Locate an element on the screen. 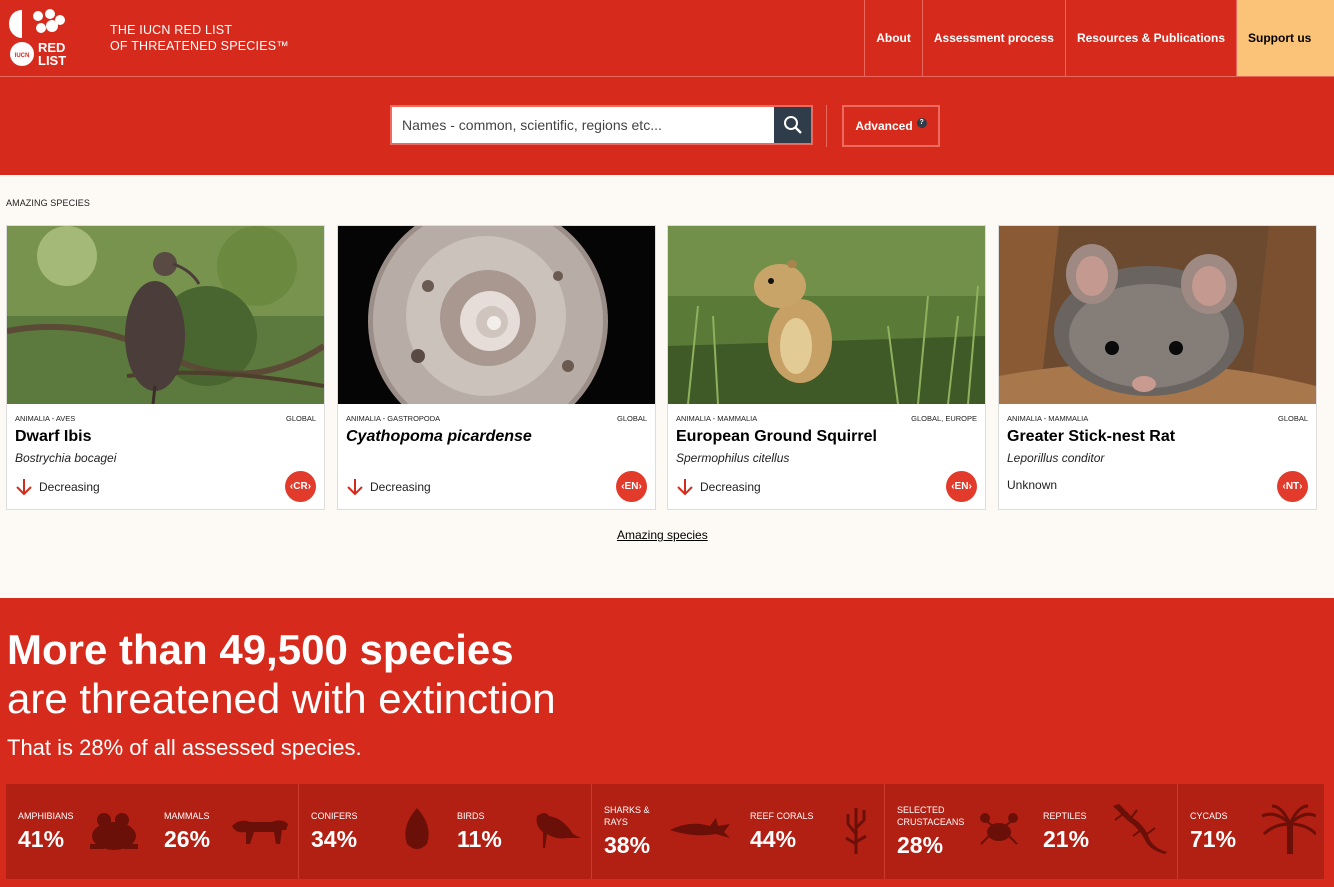 This screenshot has width=1334, height=887. group-sharks-rays: SHARKS & RAYS 38% is located at coordinates (665, 831).